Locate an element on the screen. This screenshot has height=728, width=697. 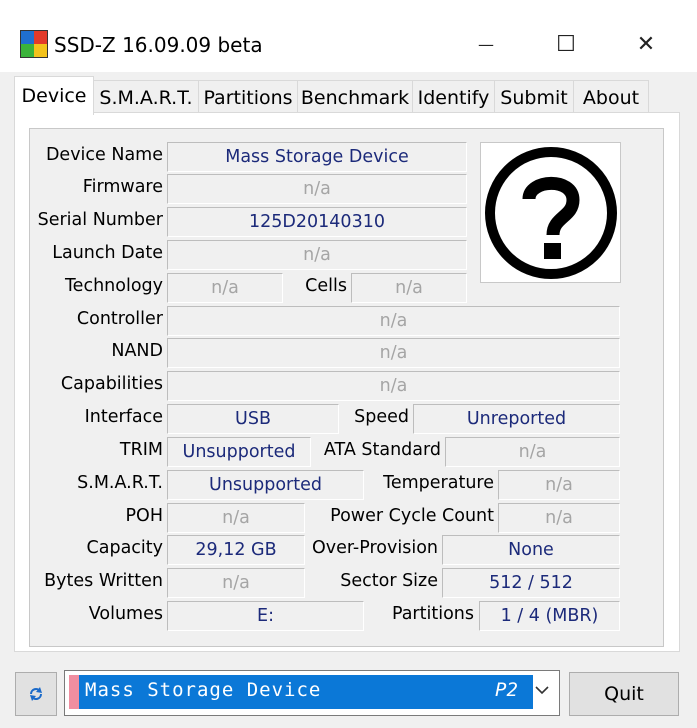
maximize-button: ☐ is located at coordinates (566, 44).